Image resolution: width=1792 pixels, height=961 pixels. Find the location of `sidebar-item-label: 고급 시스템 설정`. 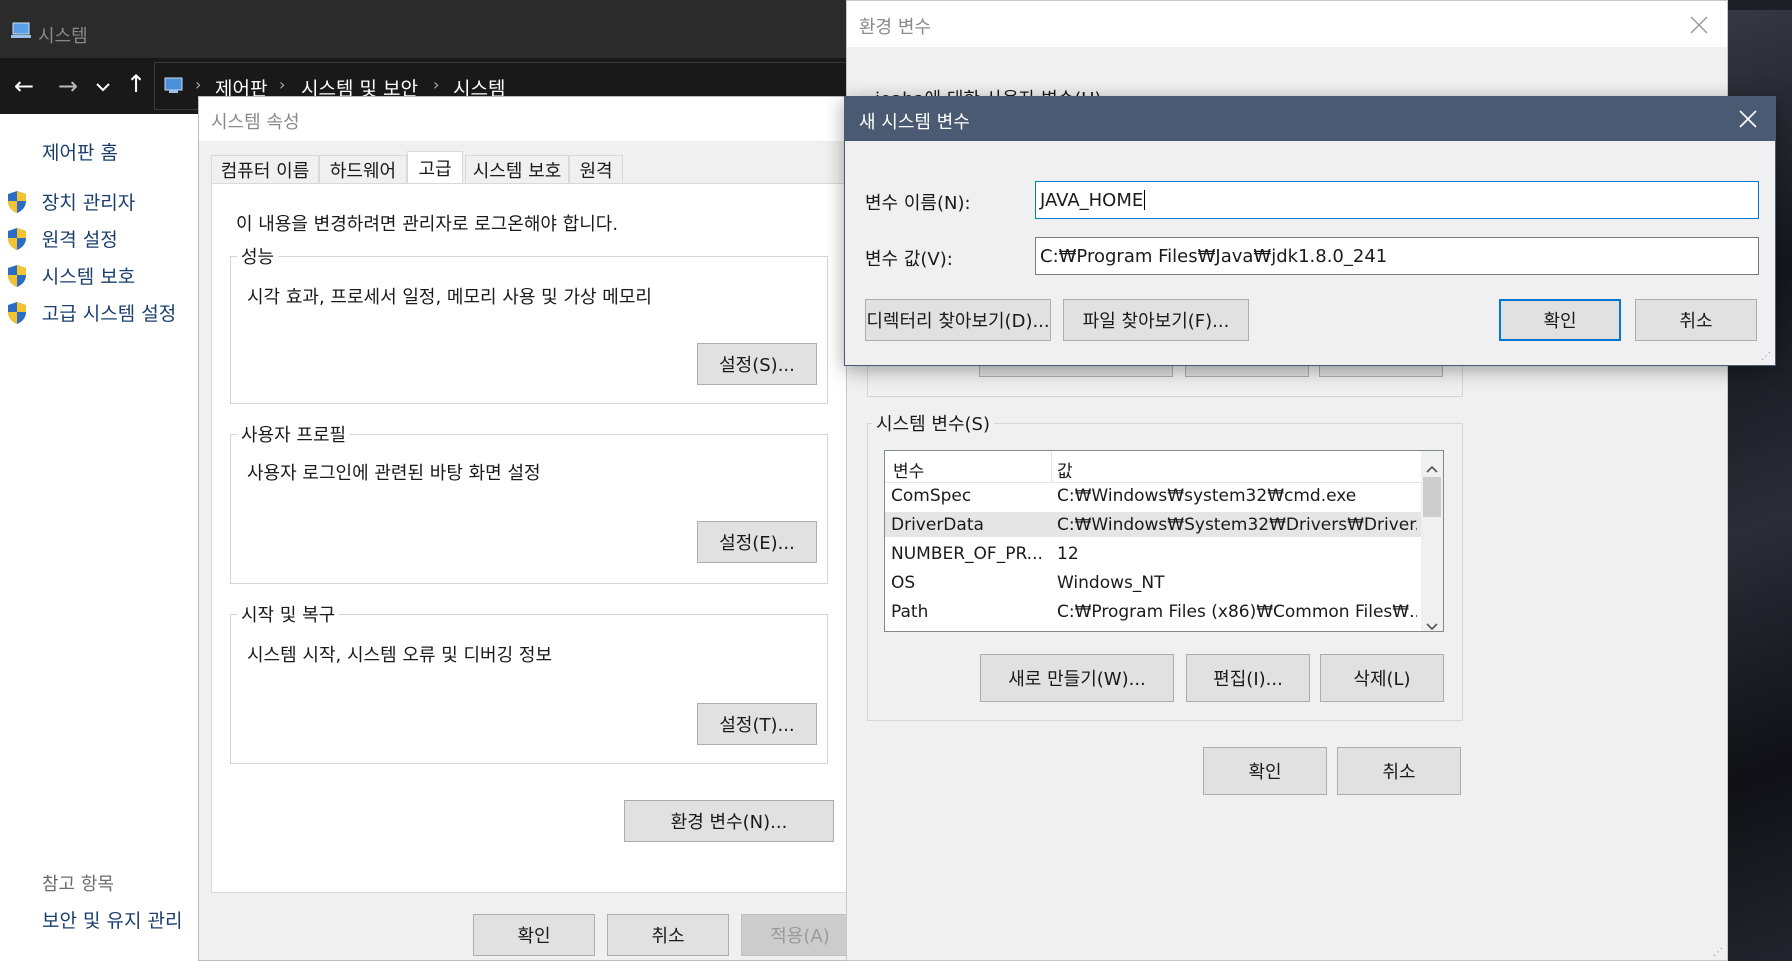

sidebar-item-label: 고급 시스템 설정 is located at coordinates (109, 314).